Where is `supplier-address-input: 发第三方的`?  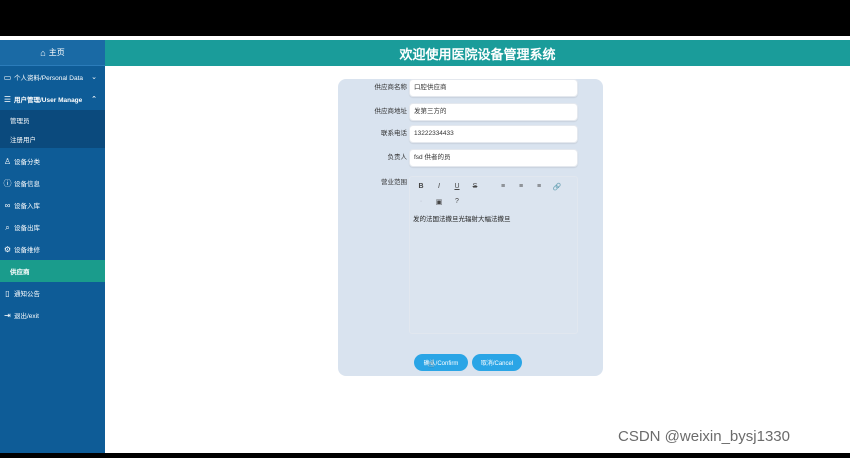 supplier-address-input: 发第三方的 is located at coordinates (493, 112).